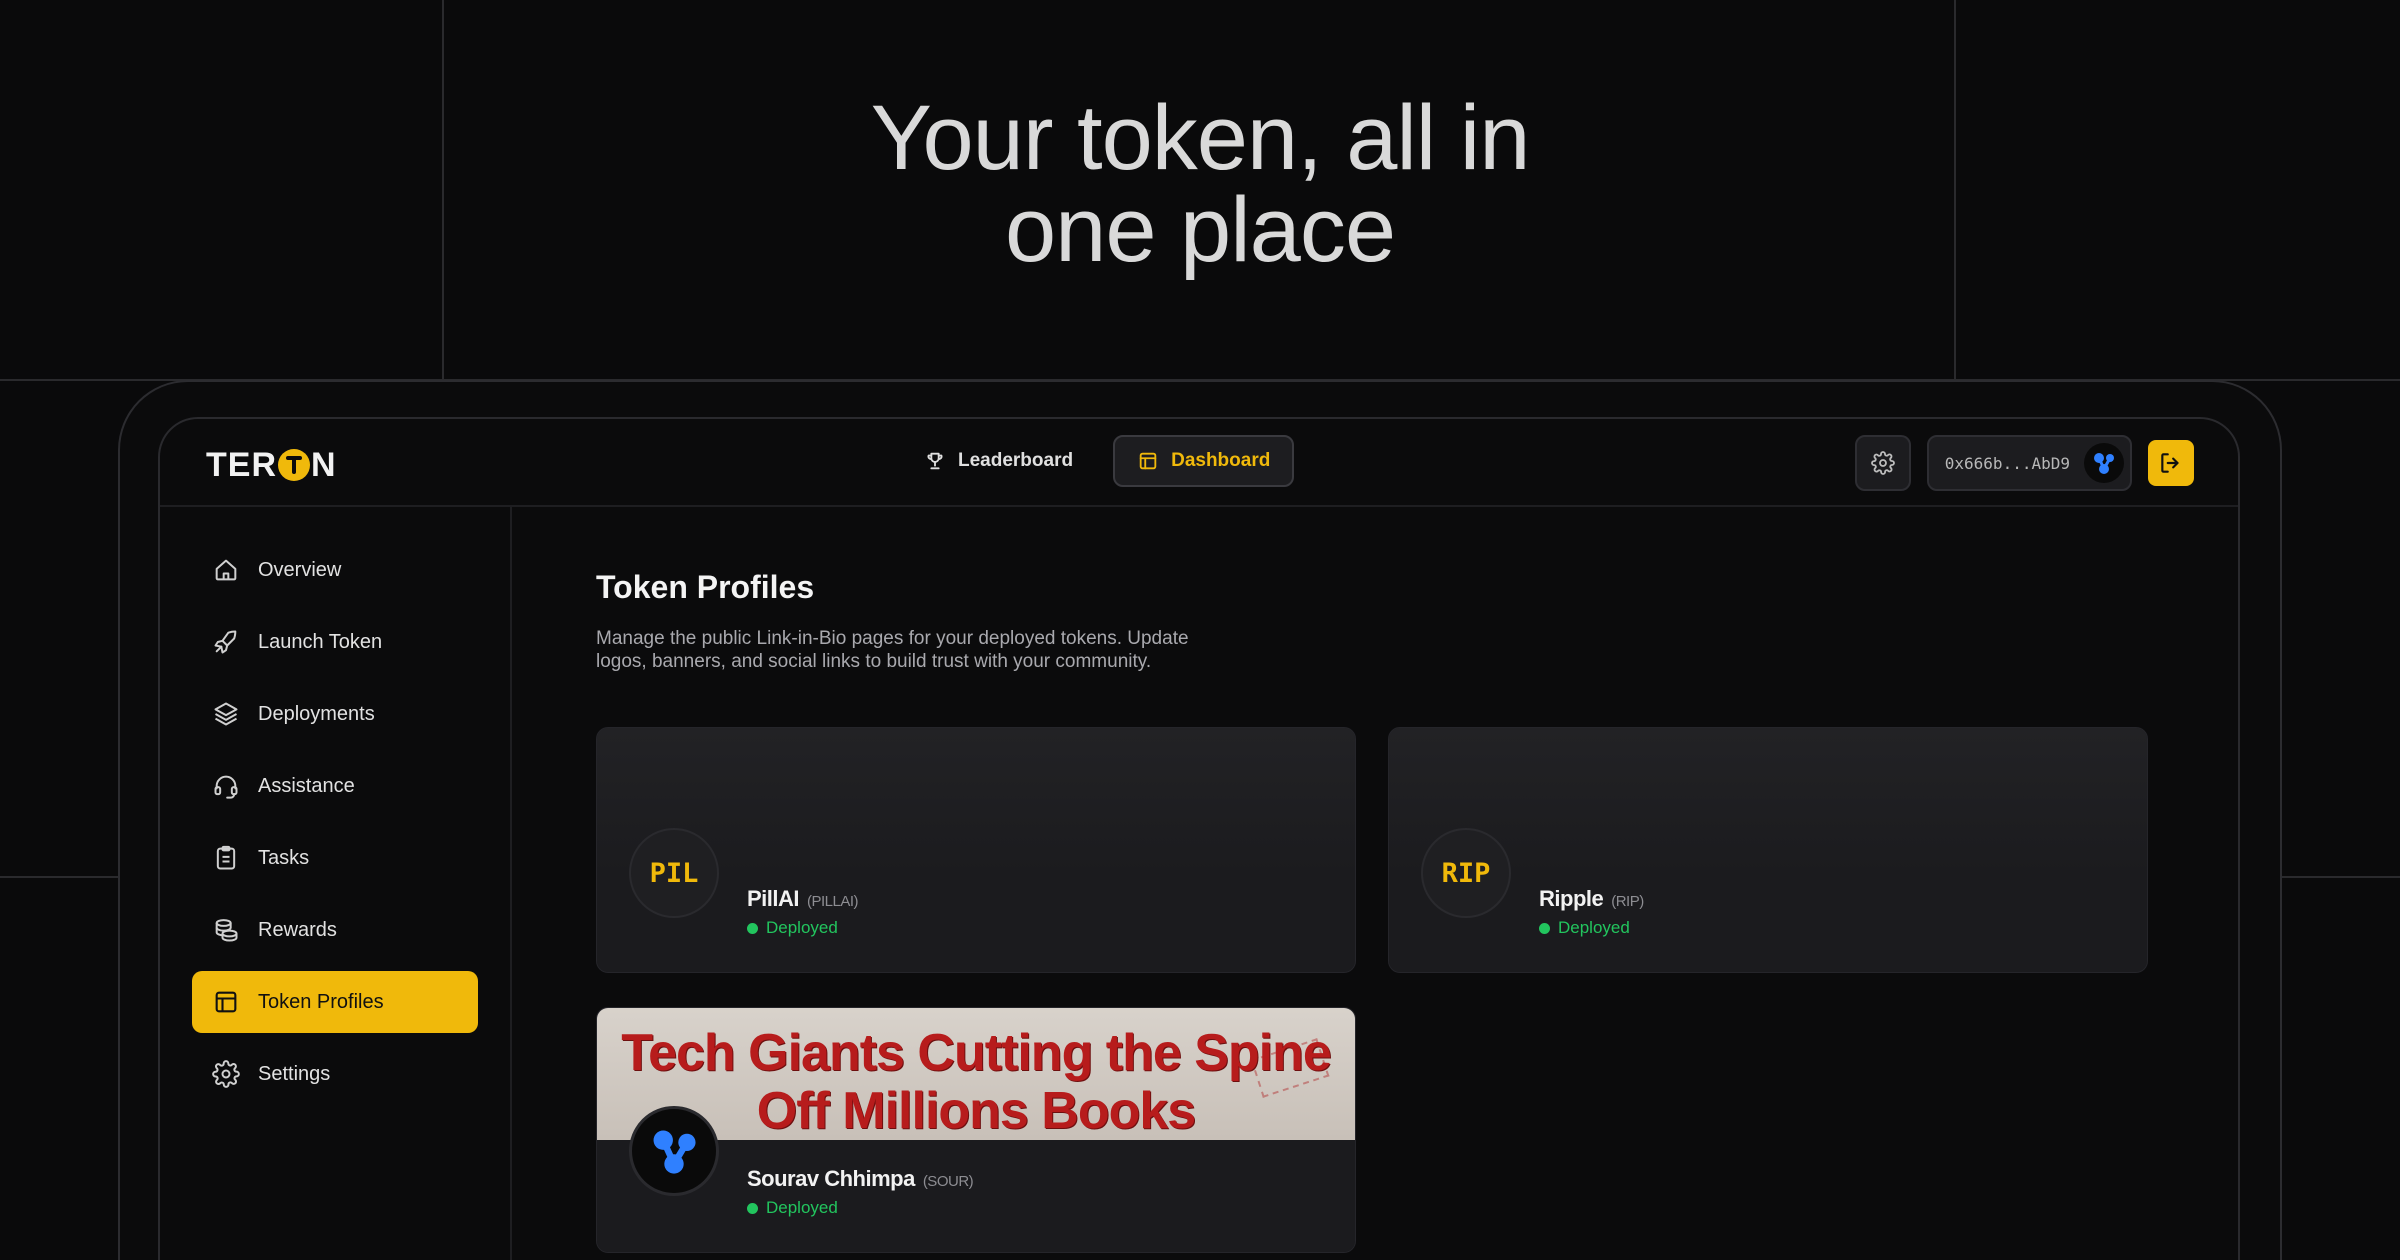 The height and width of the screenshot is (1260, 2400). Describe the element at coordinates (935, 461) in the screenshot. I see `trophy-icon` at that location.